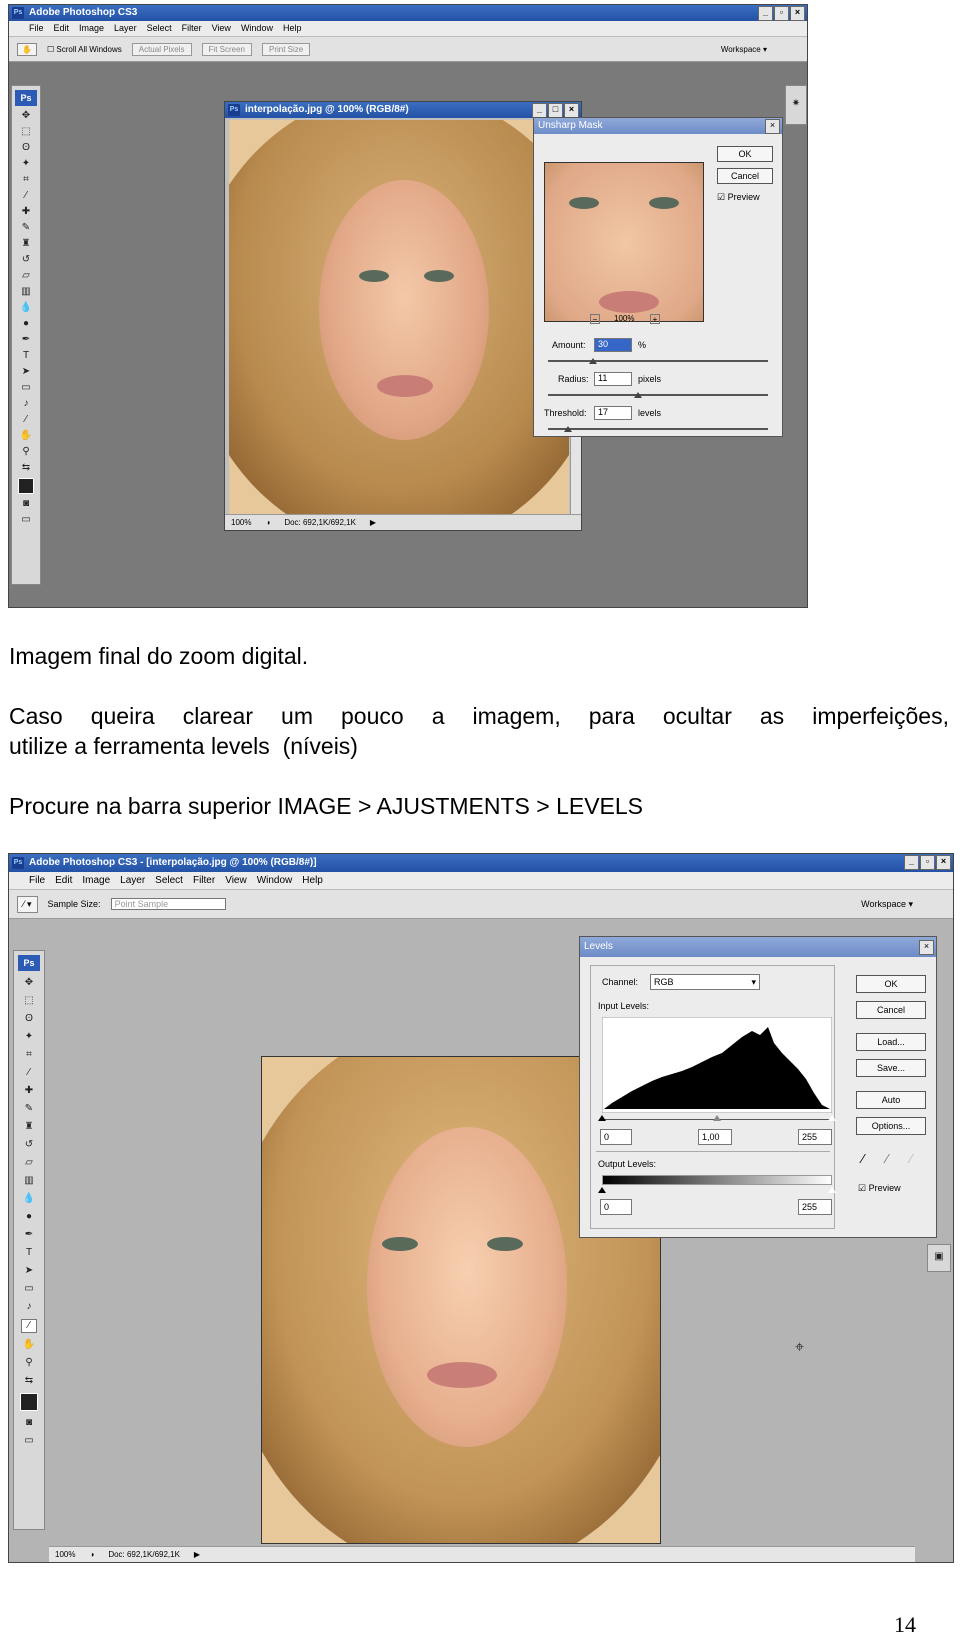 The image size is (960, 1641). What do you see at coordinates (926, 947) in the screenshot?
I see `levels-close-button: ×` at bounding box center [926, 947].